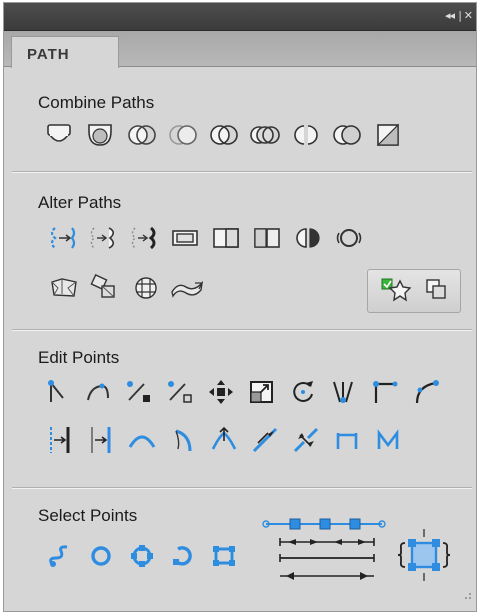 The image size is (479, 612). Describe the element at coordinates (100, 440) in the screenshot. I see `align-right-icon` at that location.